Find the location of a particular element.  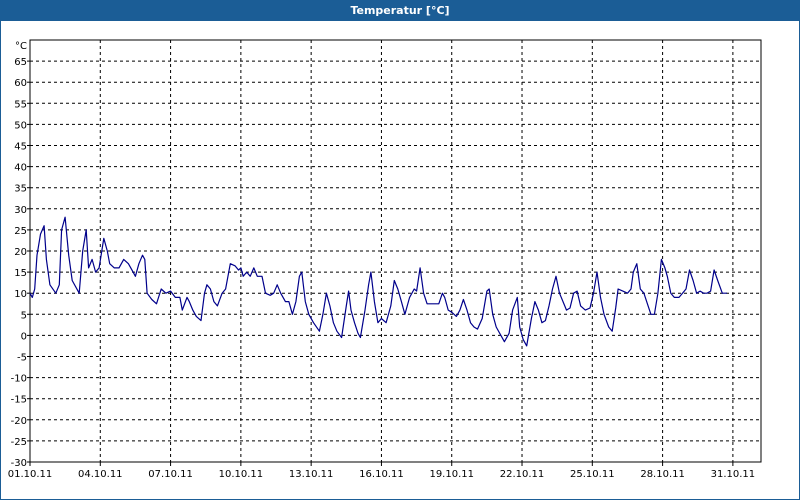

y-tick-label: 0 is located at coordinates (24, 336).